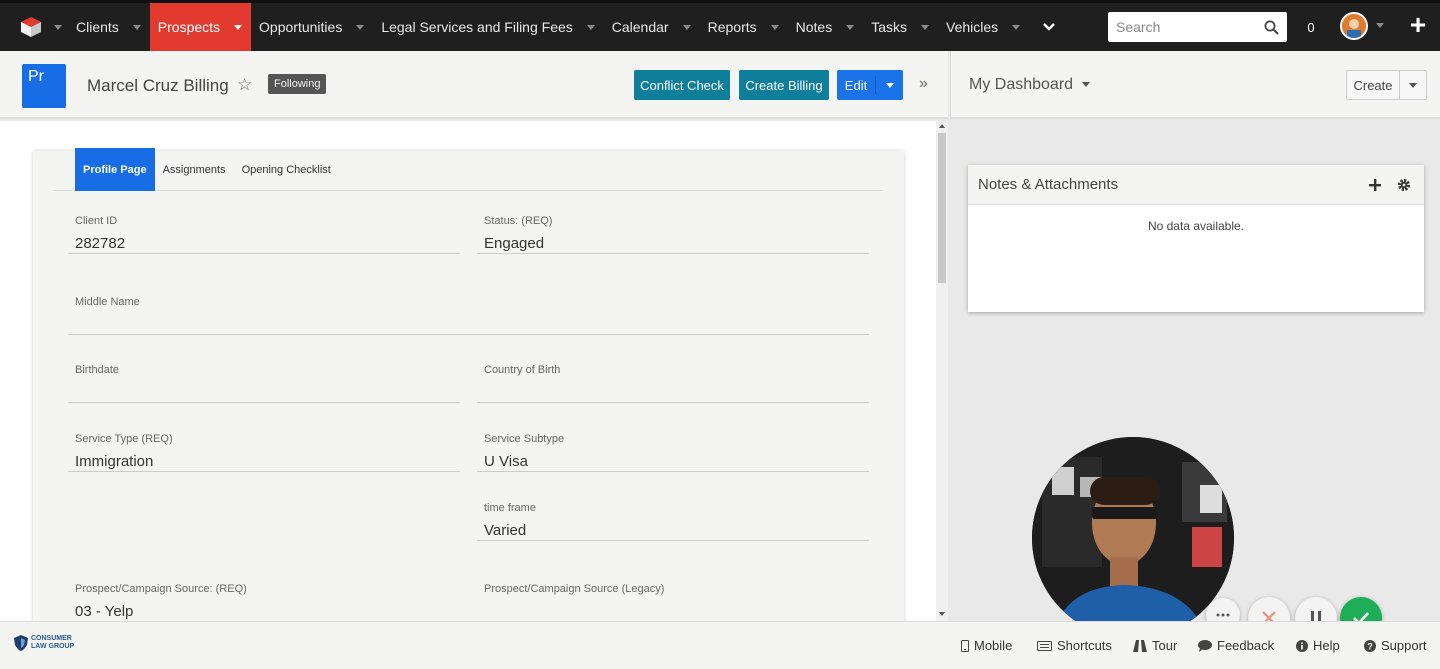  I want to click on notification-count: 0, so click(1311, 27).